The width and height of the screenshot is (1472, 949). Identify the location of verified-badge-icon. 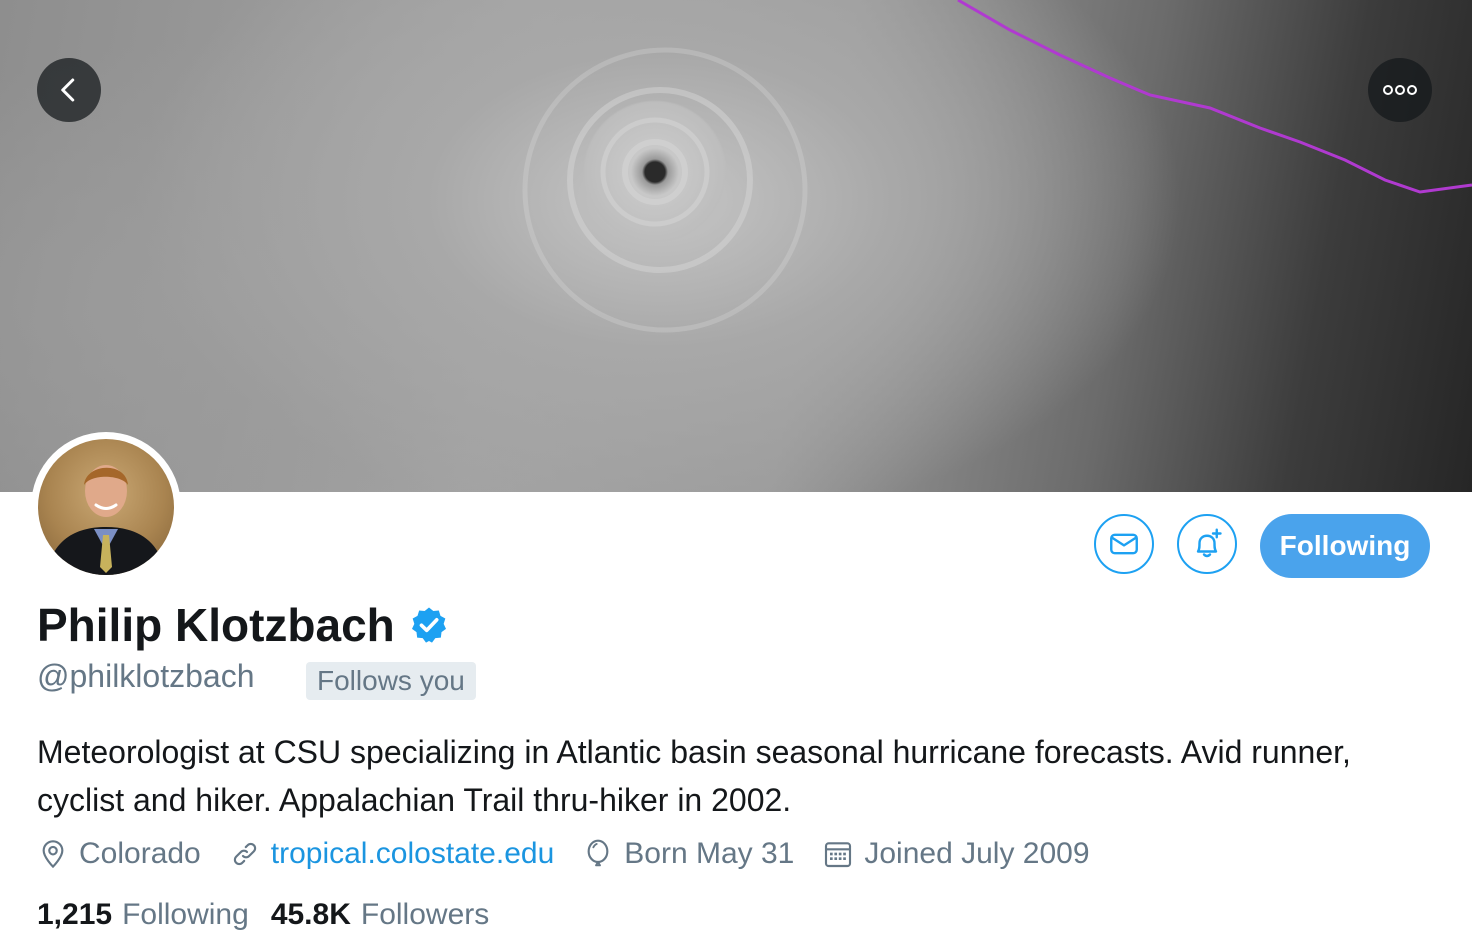
(429, 625).